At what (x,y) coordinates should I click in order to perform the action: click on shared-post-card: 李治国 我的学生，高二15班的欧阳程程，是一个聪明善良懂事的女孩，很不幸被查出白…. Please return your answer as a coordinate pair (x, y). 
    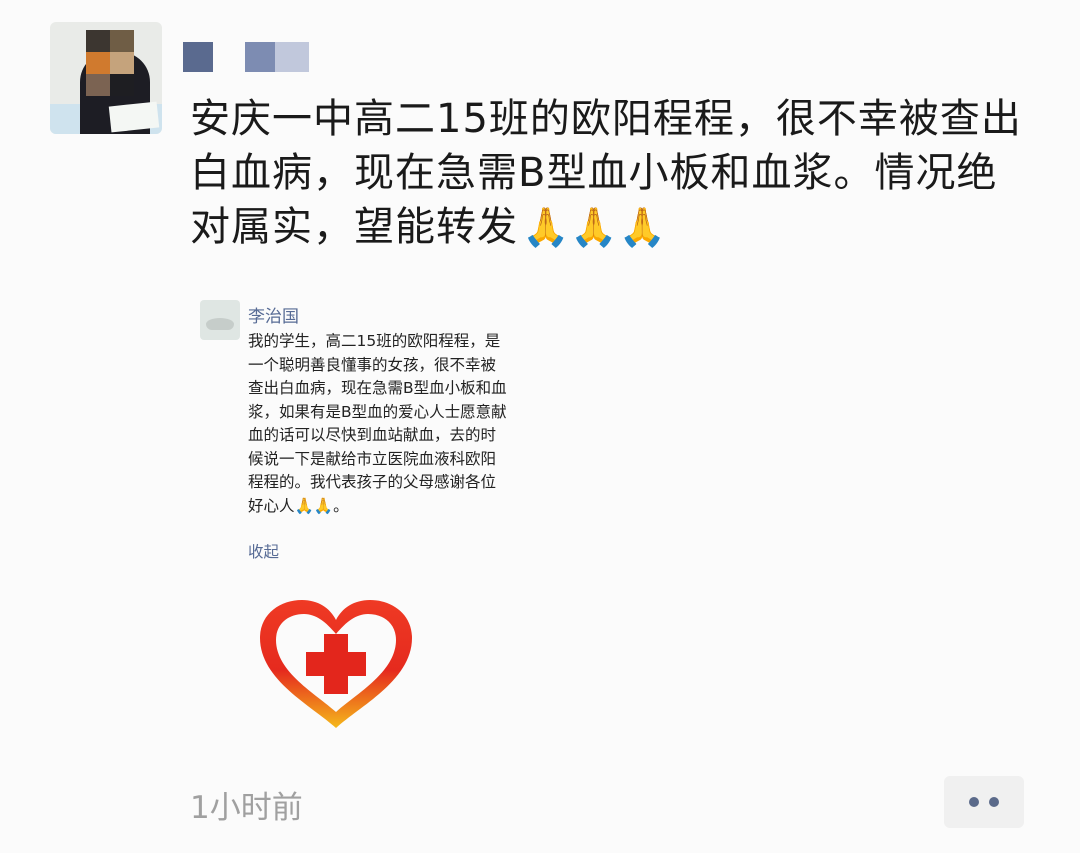
    Looking at the image, I should click on (356, 434).